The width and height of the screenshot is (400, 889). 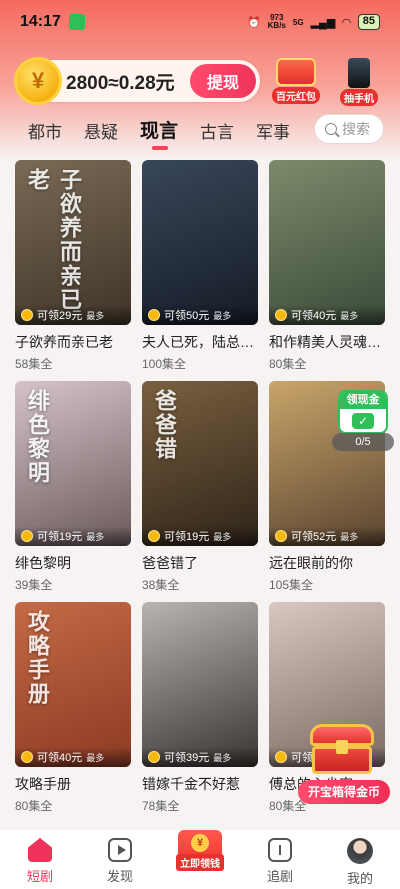 I want to click on tab-dushi: 都市, so click(x=45, y=130).